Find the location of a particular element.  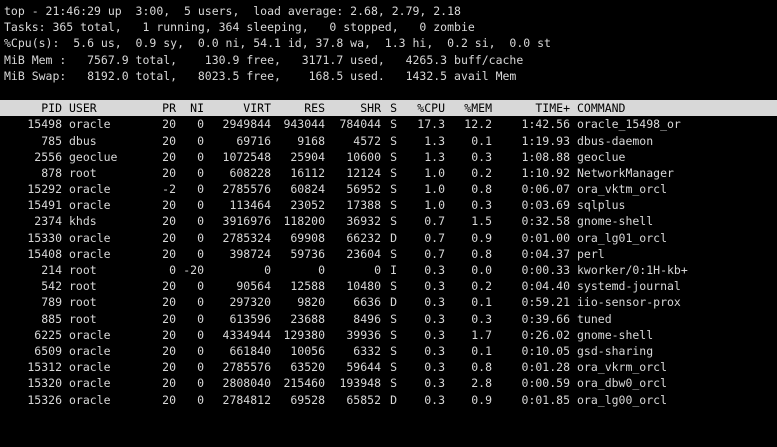

process-time: 1:08.88 is located at coordinates (545, 156).